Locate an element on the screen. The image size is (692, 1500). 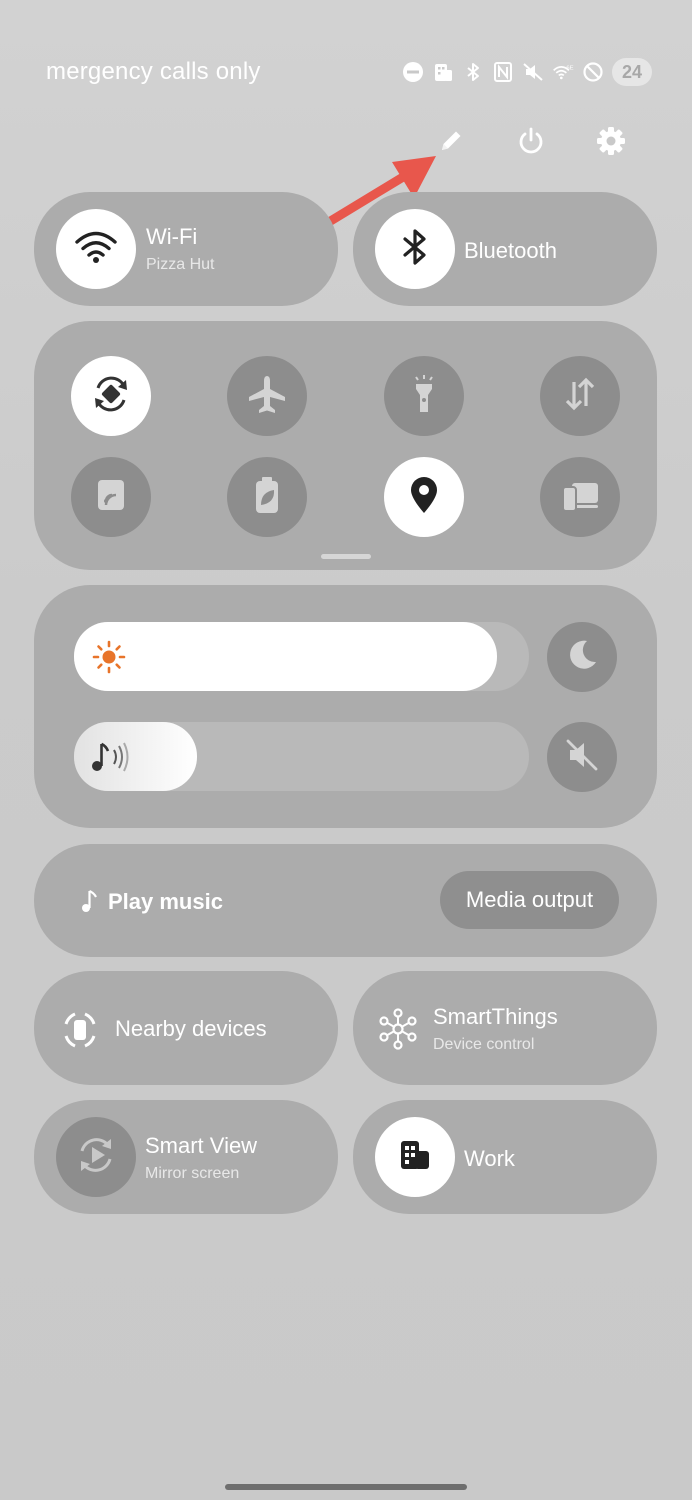
quick-toggles-panel is located at coordinates (345, 445).